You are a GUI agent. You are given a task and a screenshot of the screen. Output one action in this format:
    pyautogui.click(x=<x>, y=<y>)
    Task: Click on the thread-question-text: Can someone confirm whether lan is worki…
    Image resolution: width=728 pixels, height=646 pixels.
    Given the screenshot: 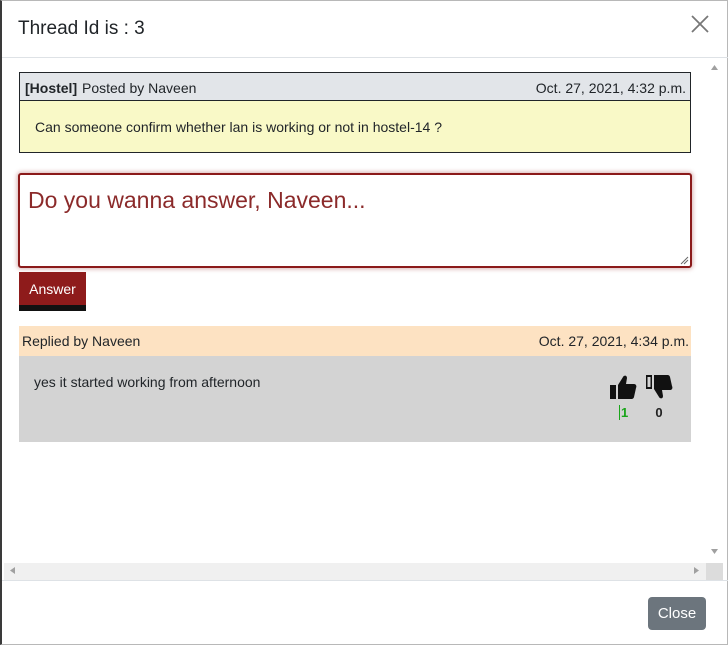 What is the action you would take?
    pyautogui.click(x=238, y=127)
    